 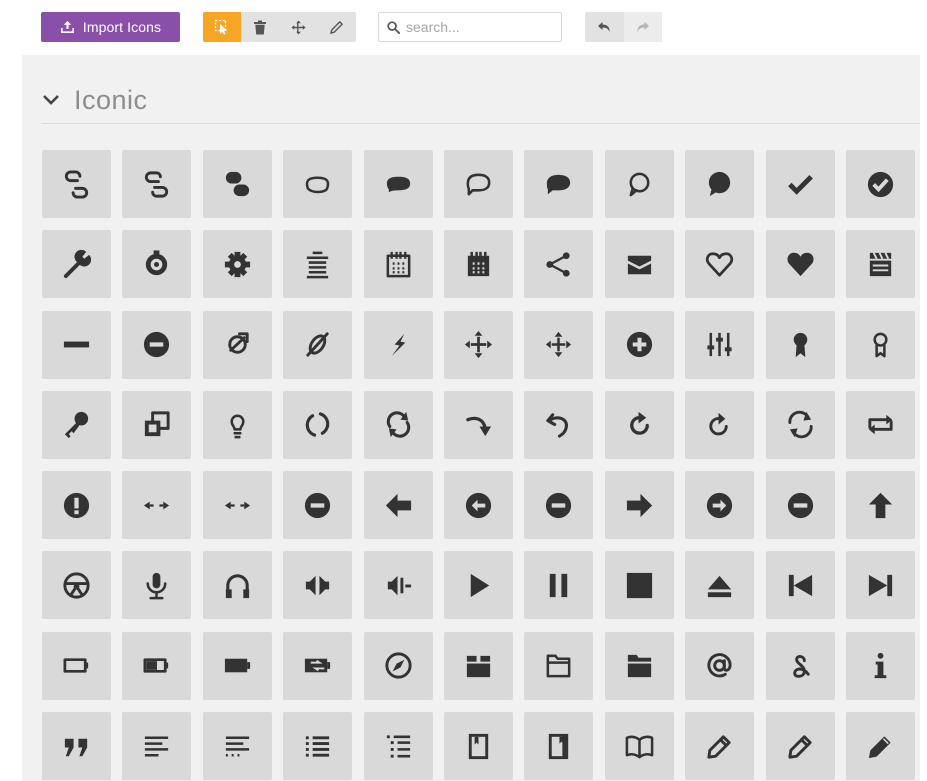 I want to click on icon-tile-arrows-horizontal-alt, so click(x=237, y=505).